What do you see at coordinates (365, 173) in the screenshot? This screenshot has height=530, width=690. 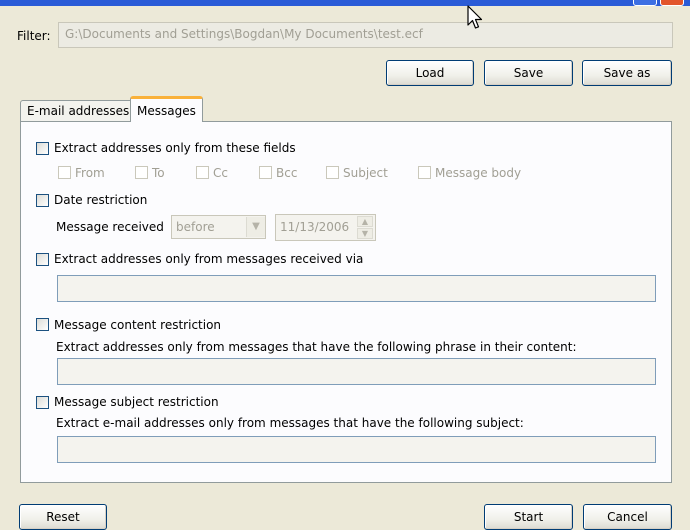 I see `field-subject-label: Subject` at bounding box center [365, 173].